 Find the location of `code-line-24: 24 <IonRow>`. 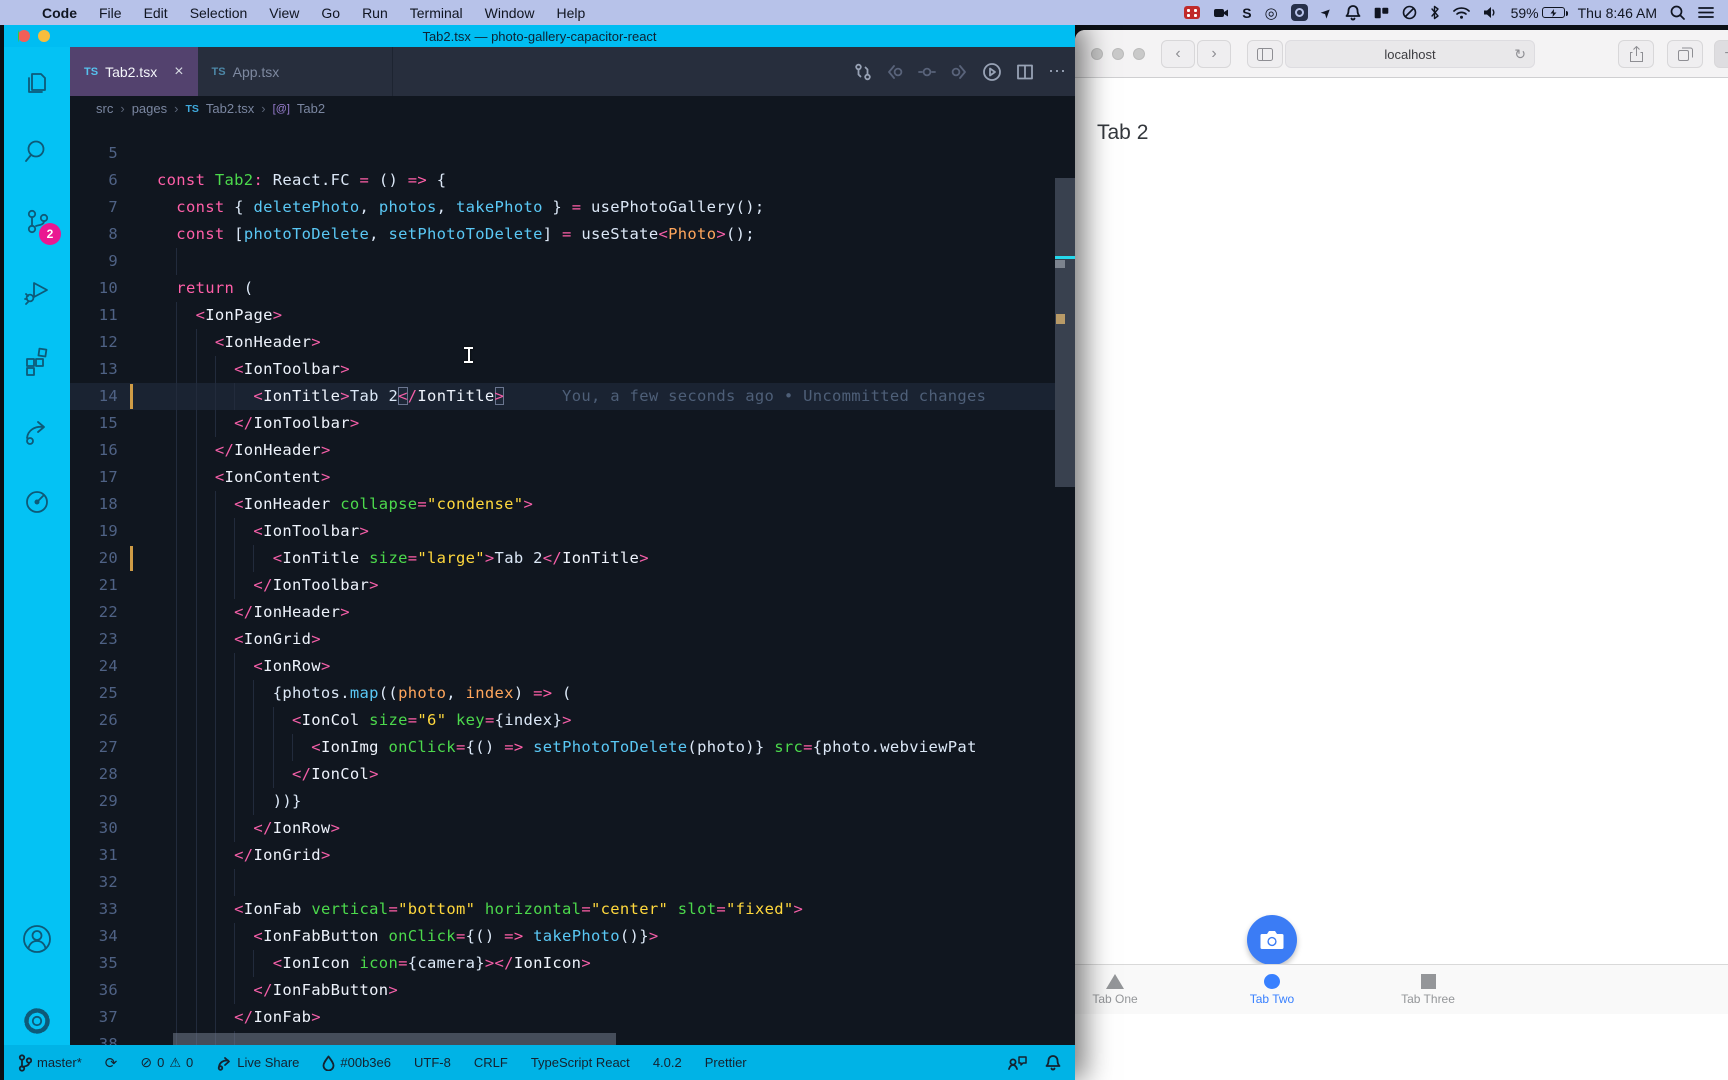

code-line-24: 24 <IonRow> is located at coordinates (572, 666).